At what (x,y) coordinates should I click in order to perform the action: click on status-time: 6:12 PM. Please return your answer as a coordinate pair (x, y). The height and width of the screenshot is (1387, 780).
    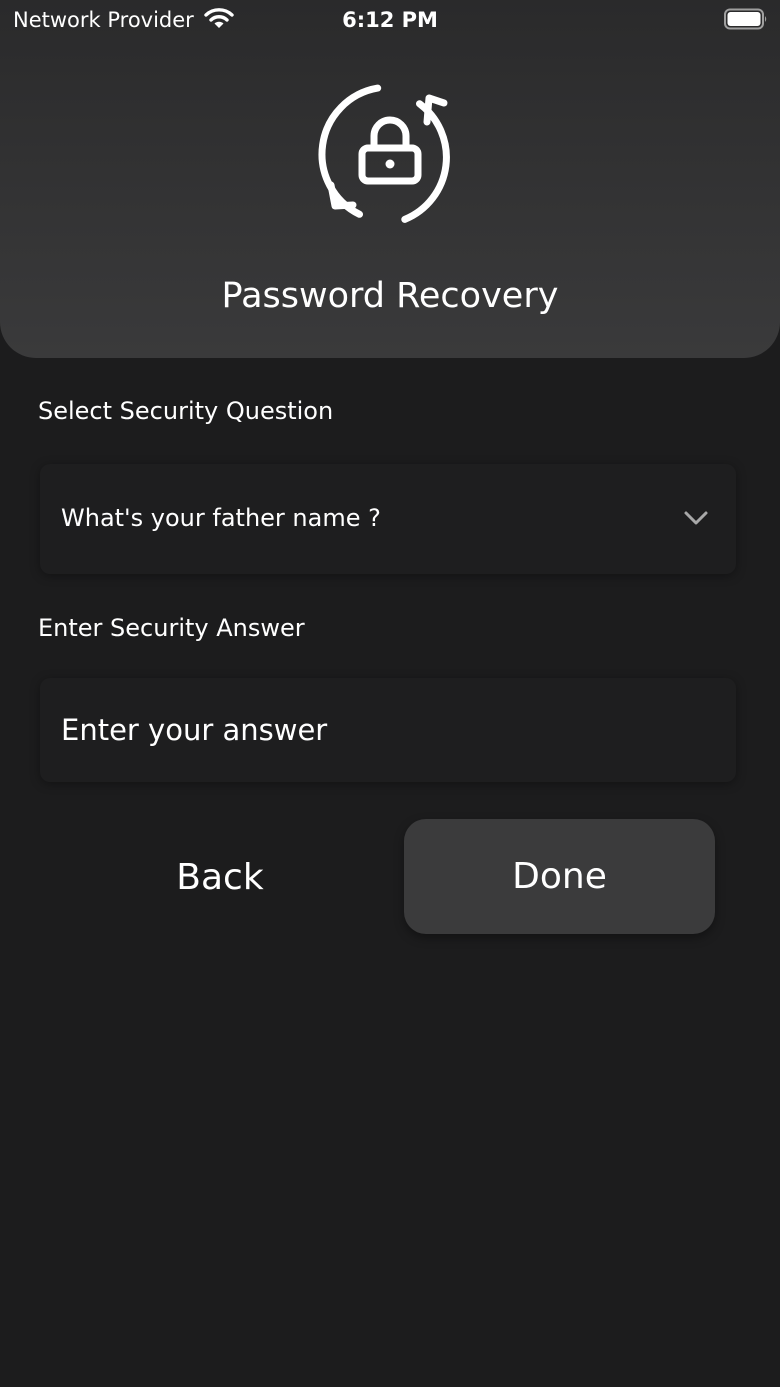
    Looking at the image, I should click on (390, 20).